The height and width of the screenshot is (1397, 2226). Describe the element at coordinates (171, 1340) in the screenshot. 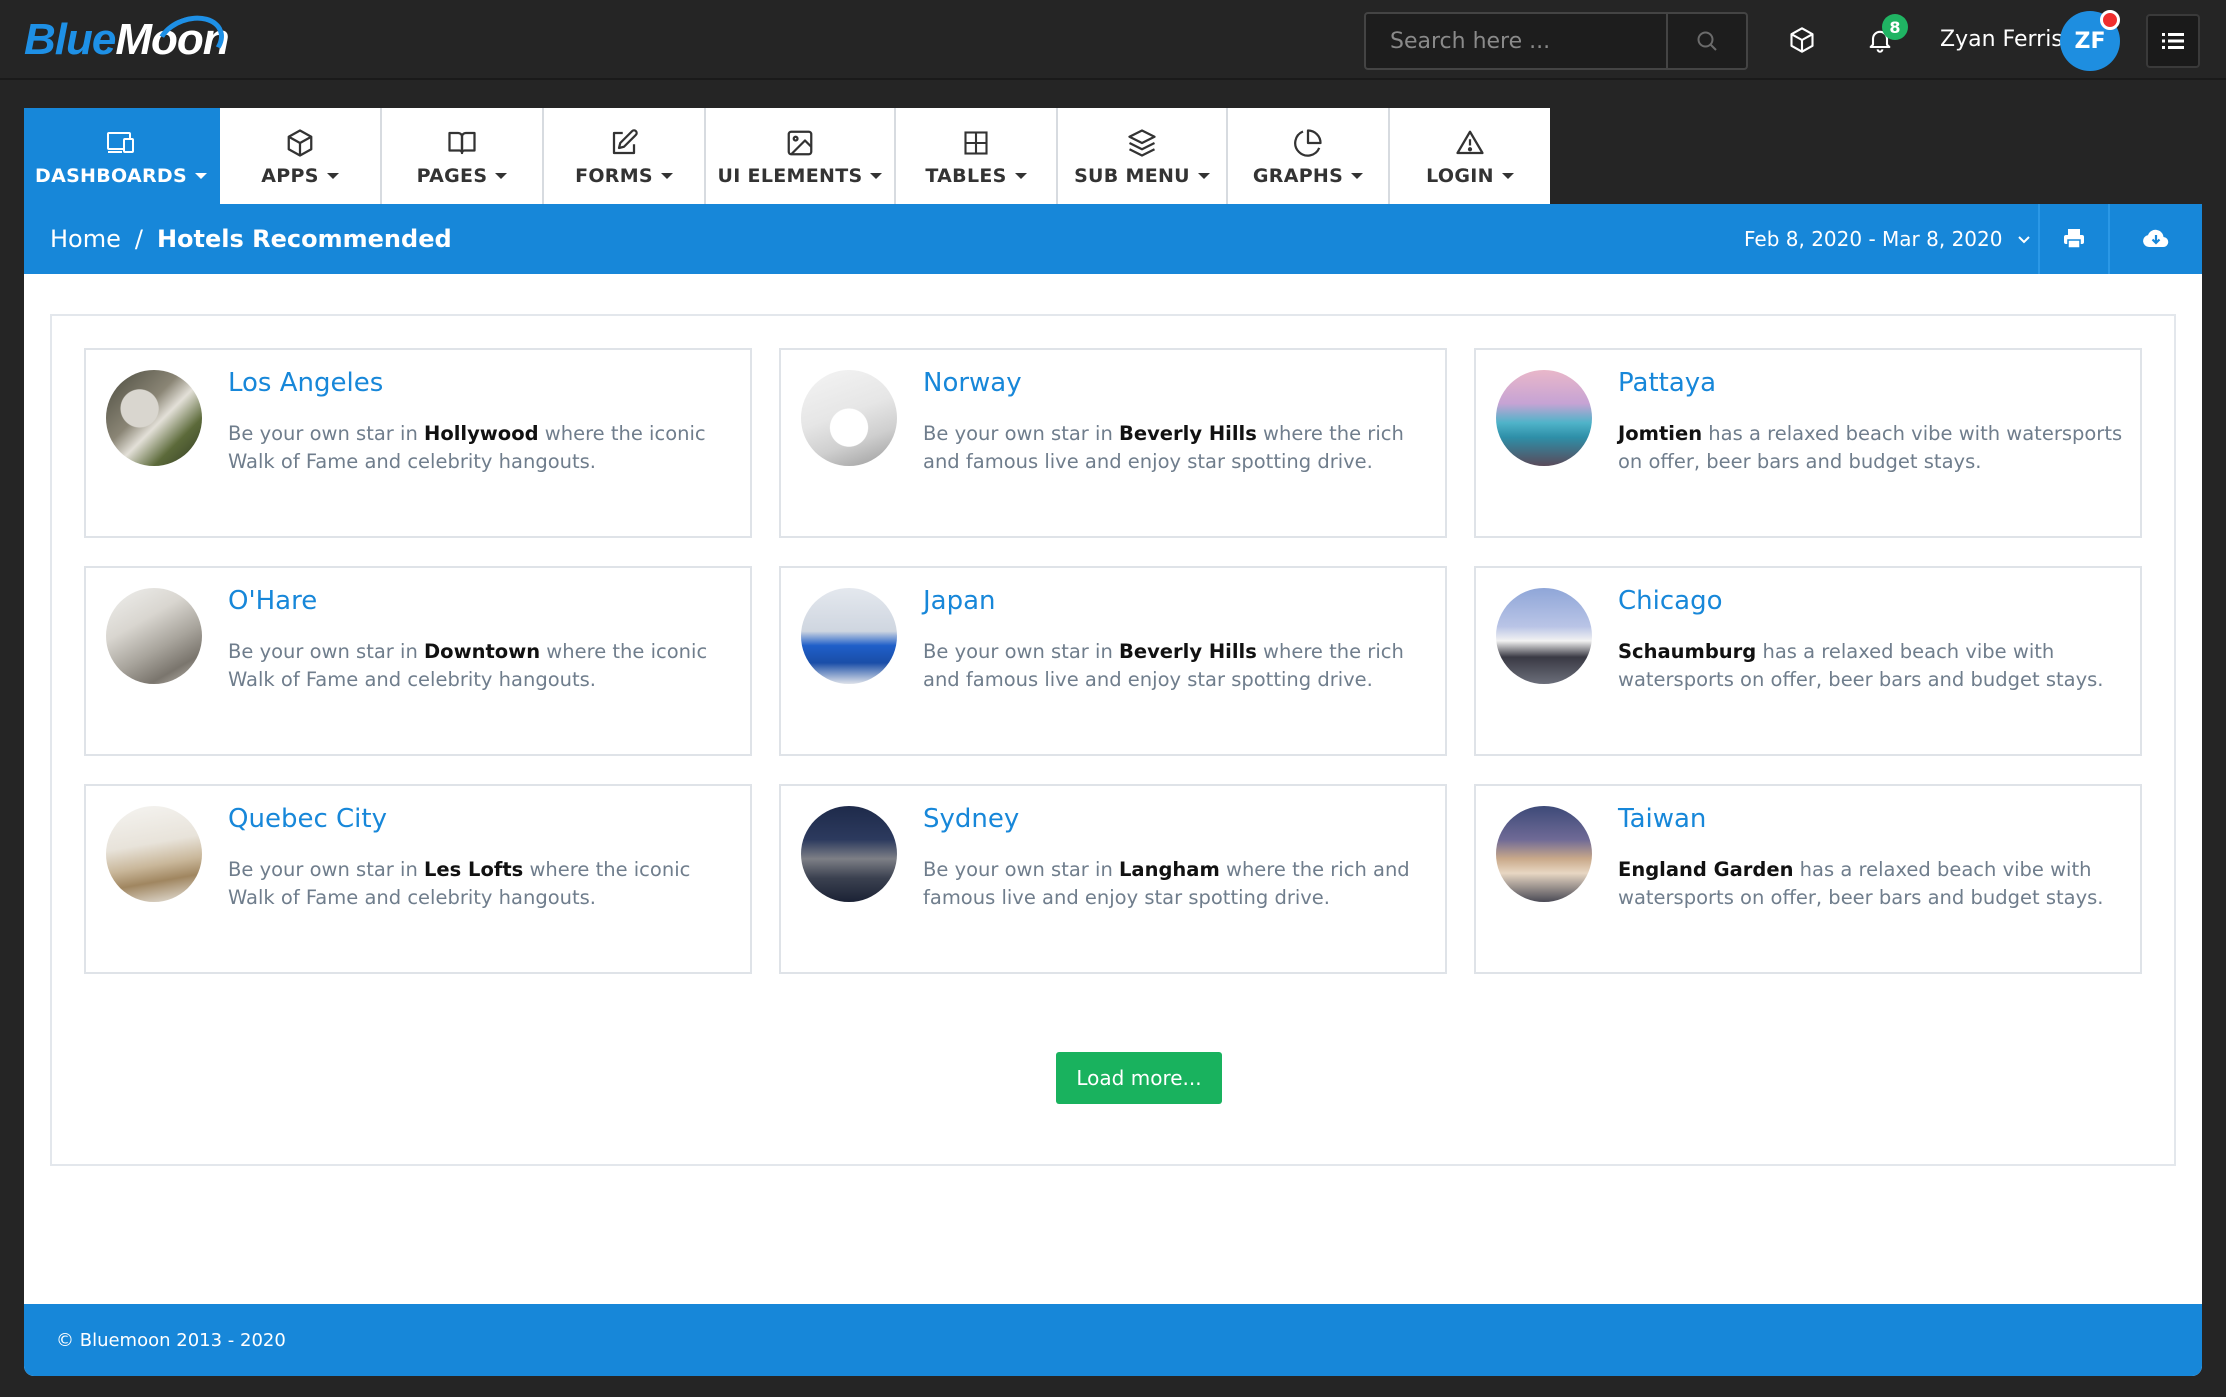

I see `copyright-text: © Bluemoon 2013 - 2020` at that location.